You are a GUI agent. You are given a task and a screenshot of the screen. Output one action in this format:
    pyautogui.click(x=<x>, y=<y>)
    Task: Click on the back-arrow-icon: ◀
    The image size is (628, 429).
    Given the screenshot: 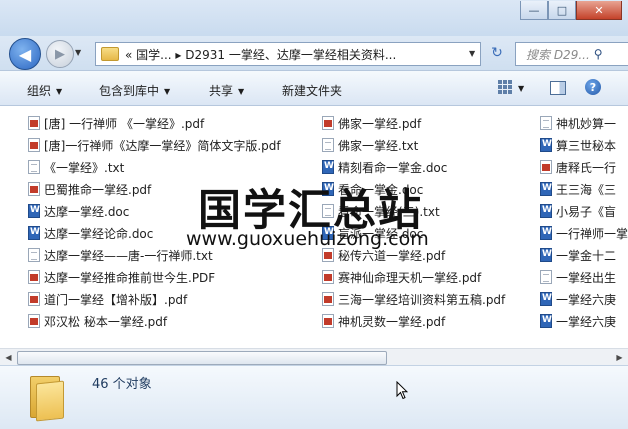 What is the action you would take?
    pyautogui.click(x=25, y=54)
    